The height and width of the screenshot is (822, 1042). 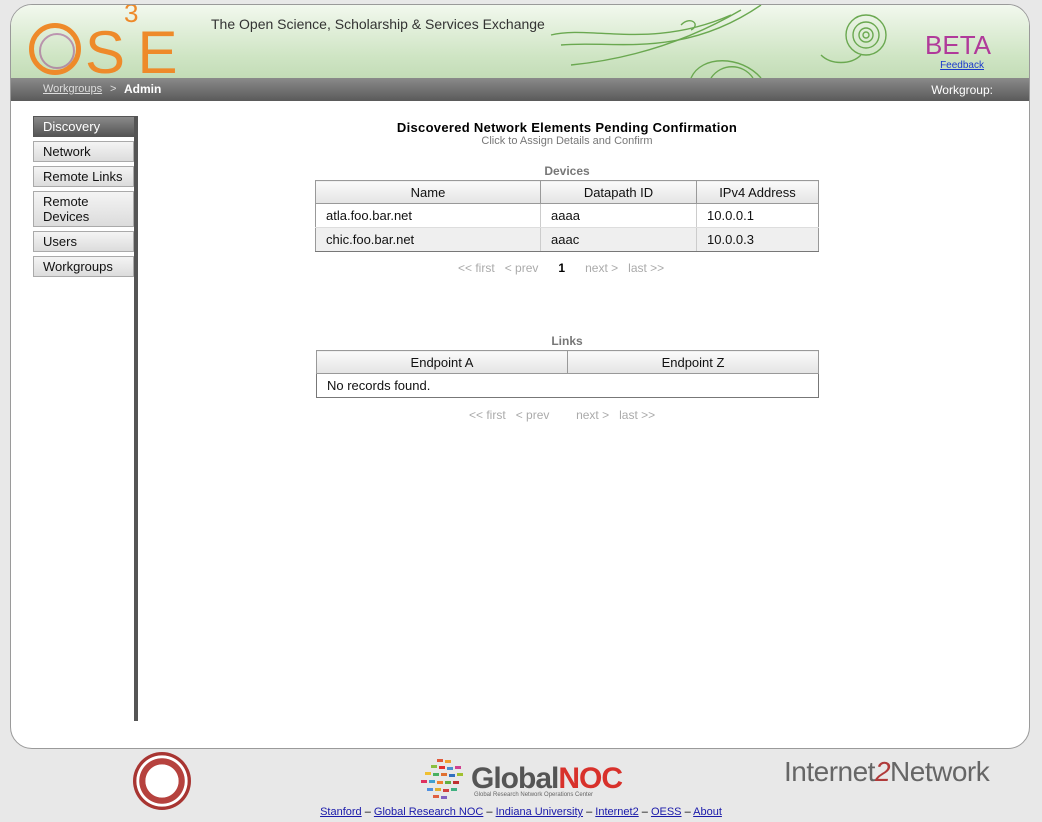 I want to click on table-row: No records found., so click(x=567, y=385).